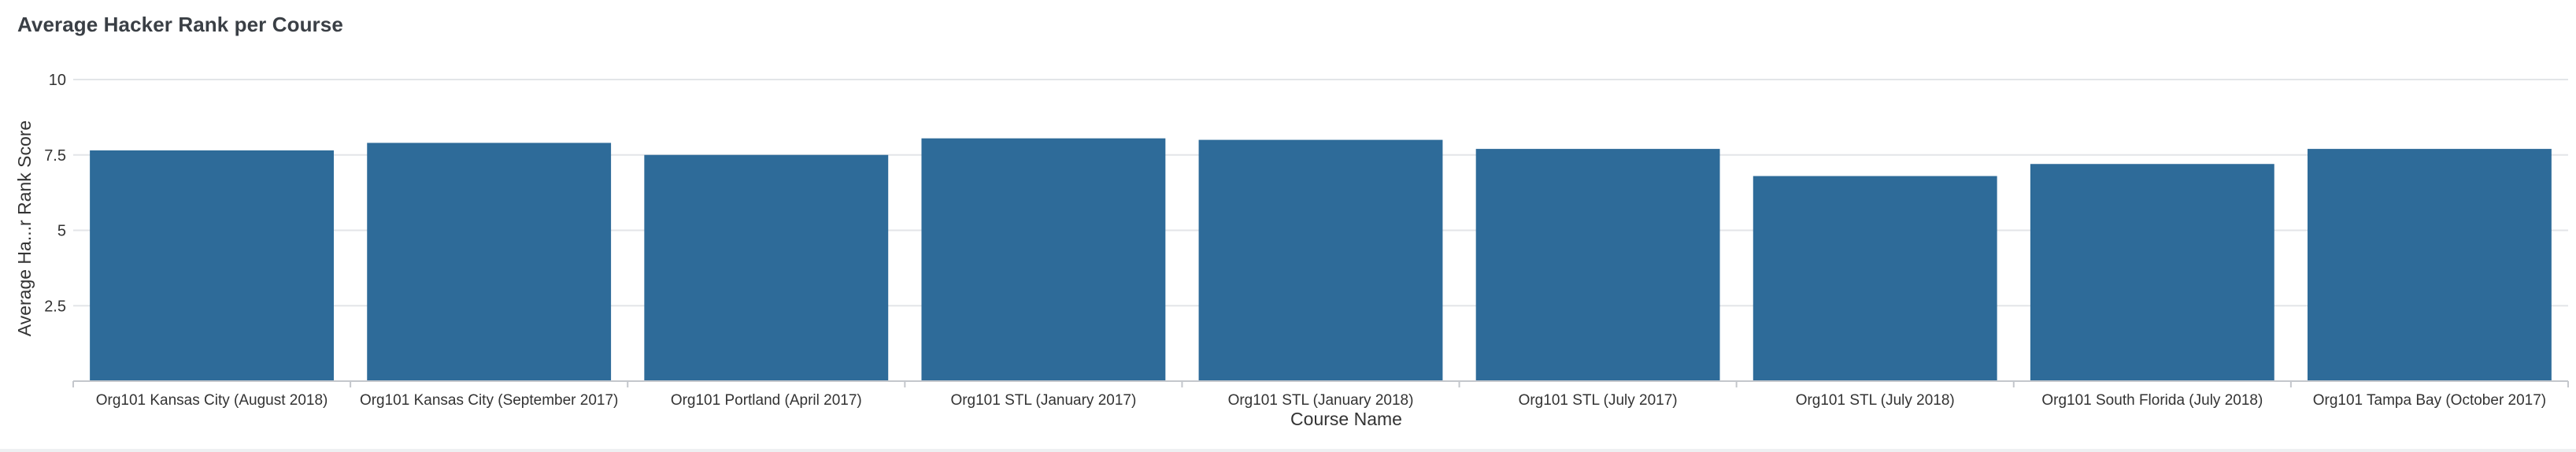 Image resolution: width=2576 pixels, height=452 pixels. I want to click on y-tick-label: 2.5, so click(55, 307).